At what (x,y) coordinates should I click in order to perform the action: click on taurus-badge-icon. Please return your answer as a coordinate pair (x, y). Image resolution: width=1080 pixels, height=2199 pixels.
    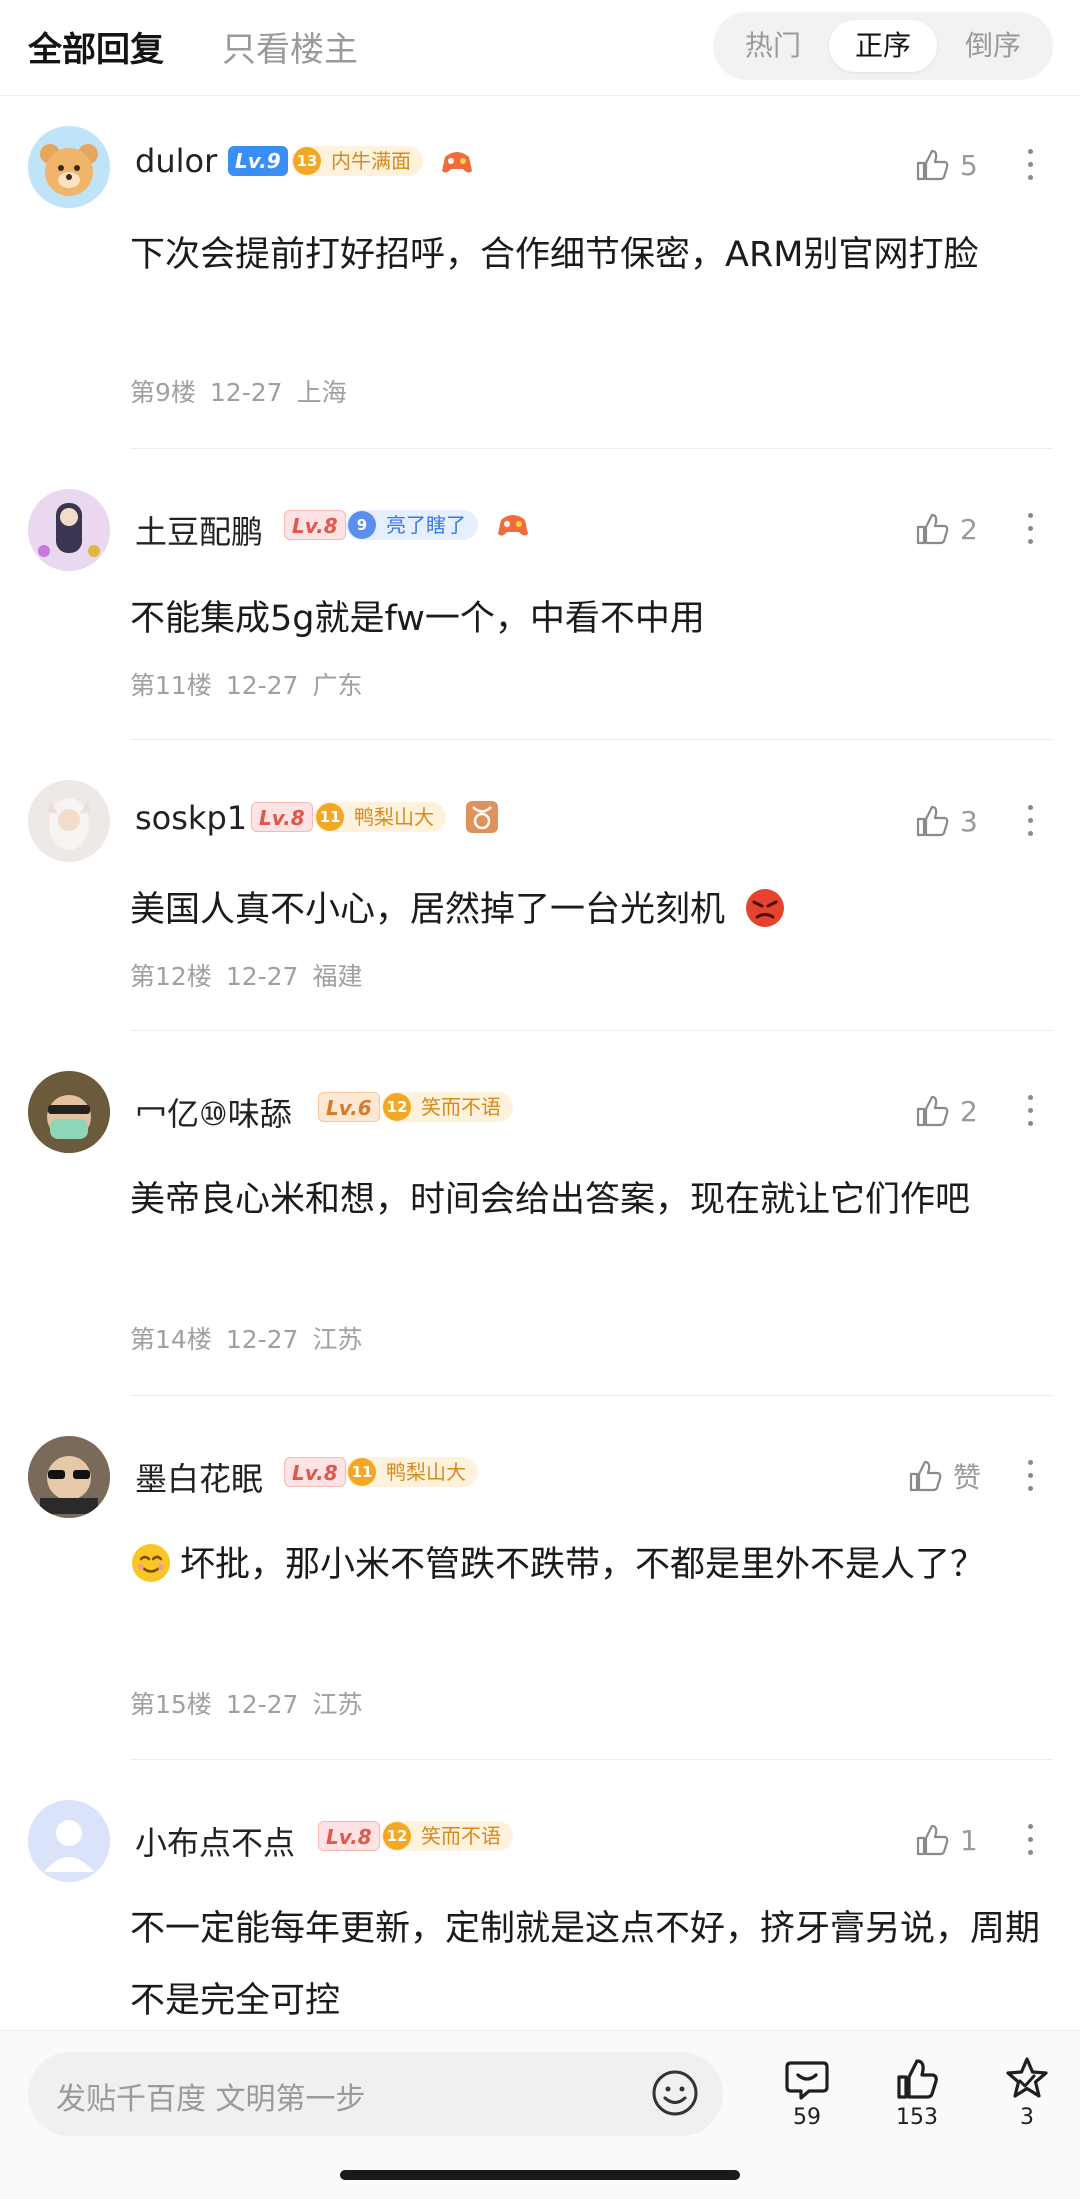
    Looking at the image, I should click on (482, 817).